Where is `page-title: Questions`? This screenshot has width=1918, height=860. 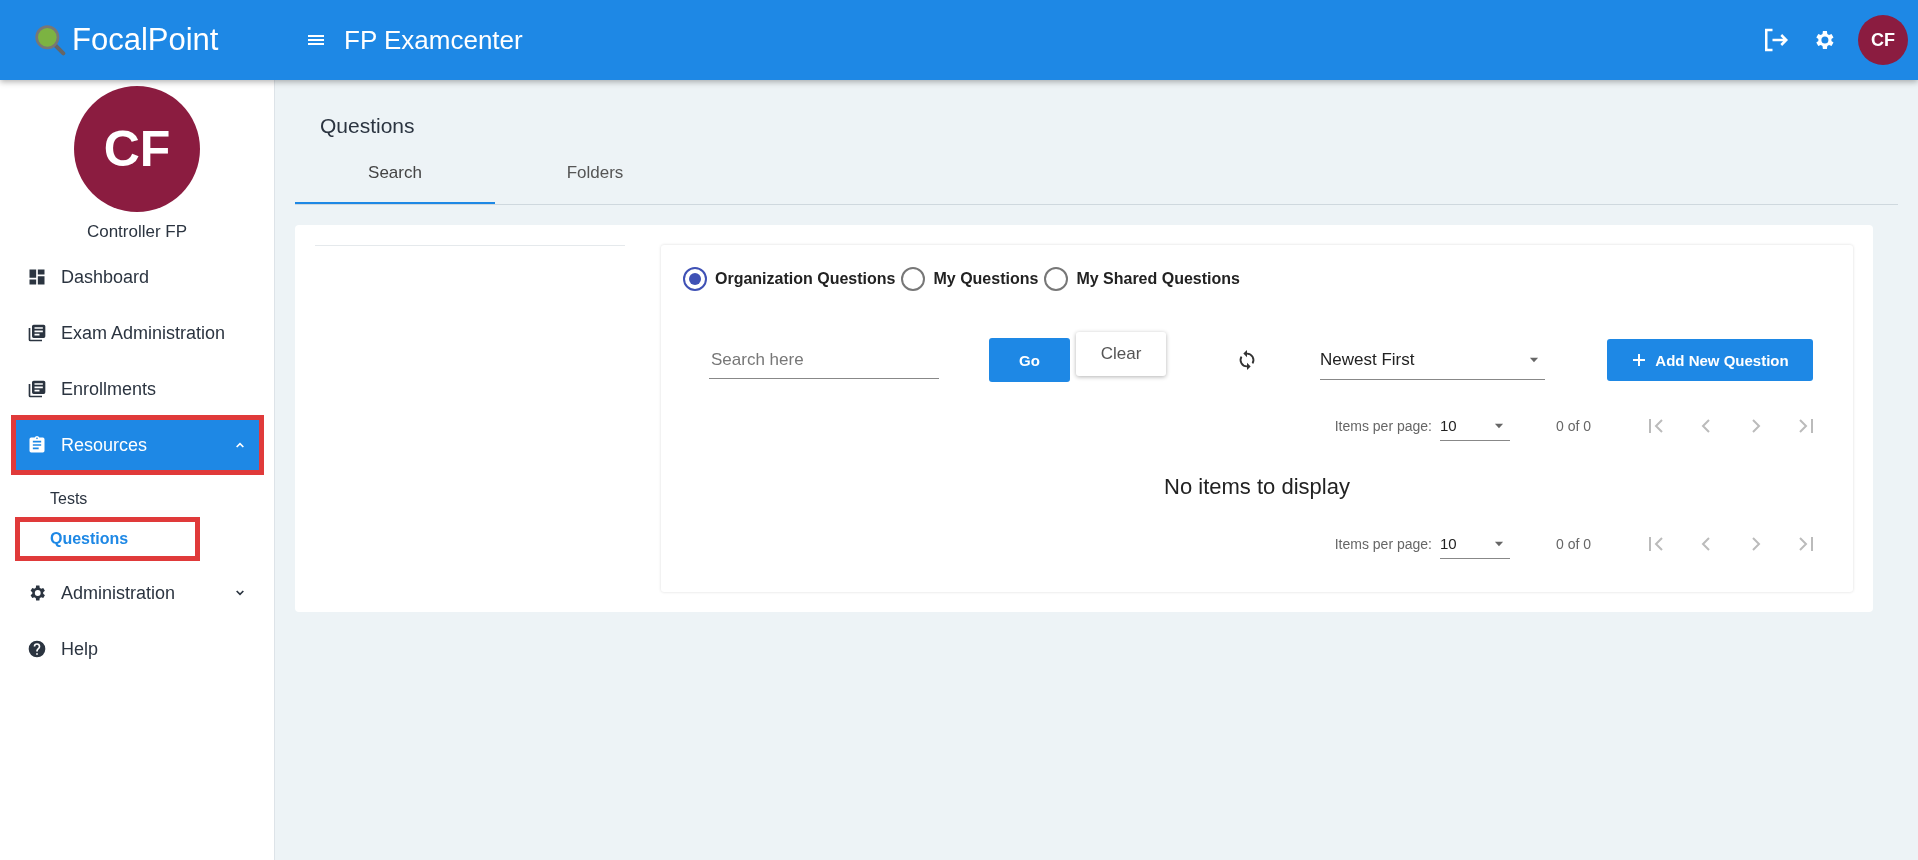
page-title: Questions is located at coordinates (368, 126).